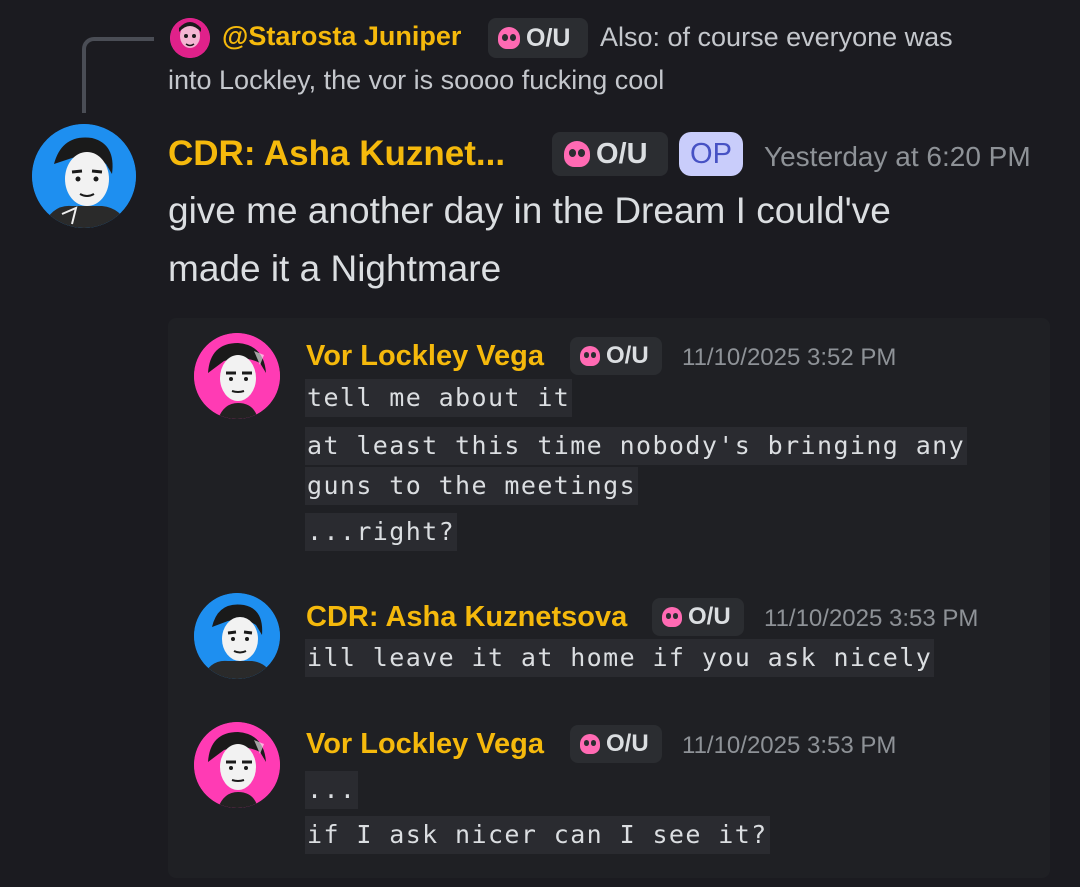  Describe the element at coordinates (381, 532) in the screenshot. I see `thread-1-line-4: ...right?` at that location.